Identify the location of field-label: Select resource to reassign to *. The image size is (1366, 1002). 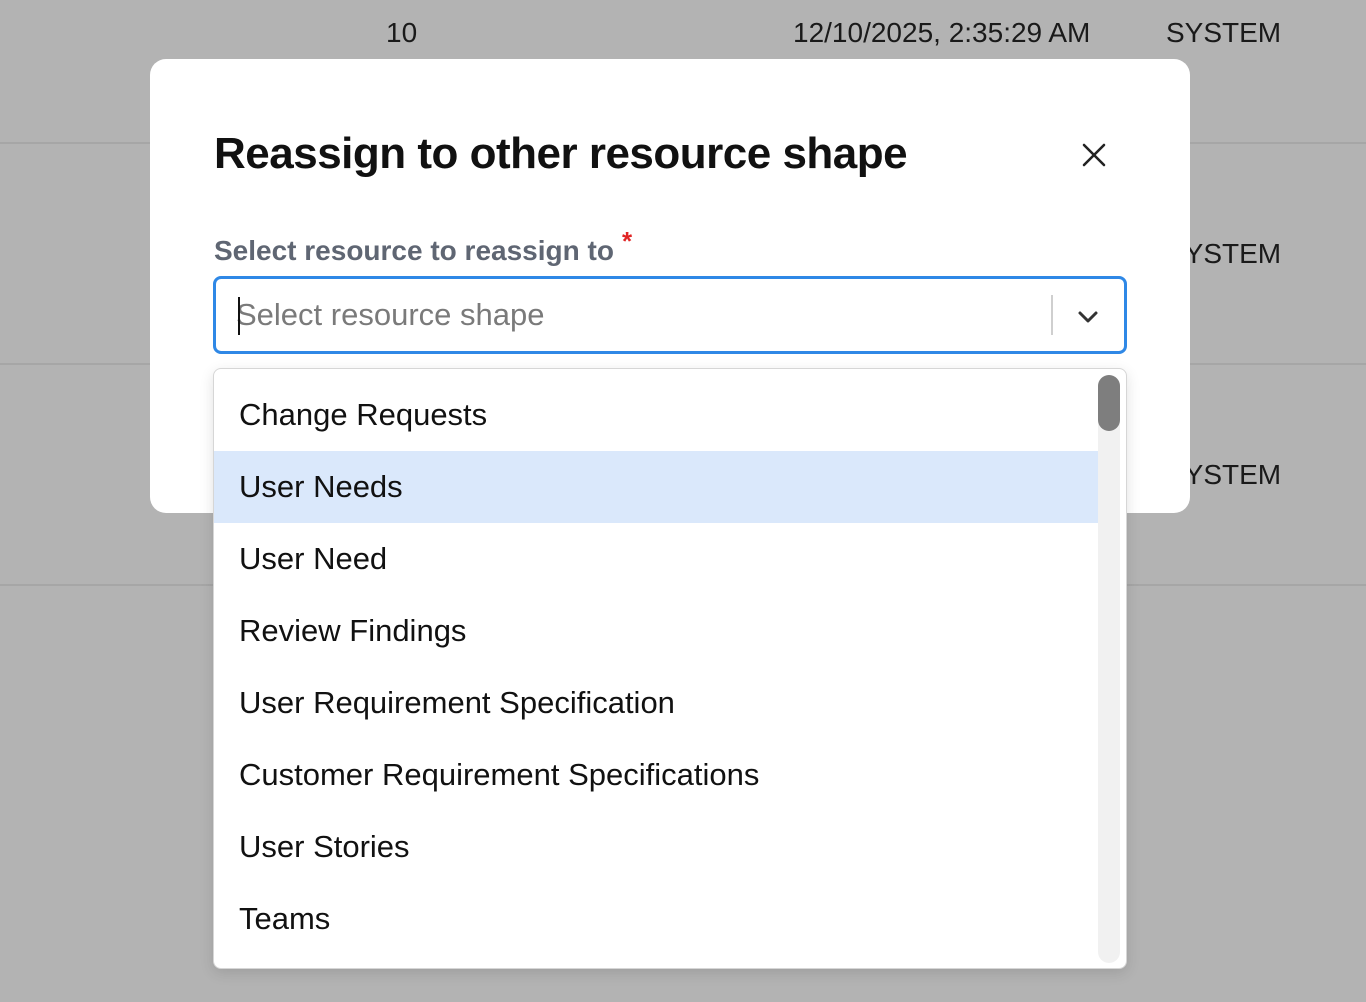
(423, 246).